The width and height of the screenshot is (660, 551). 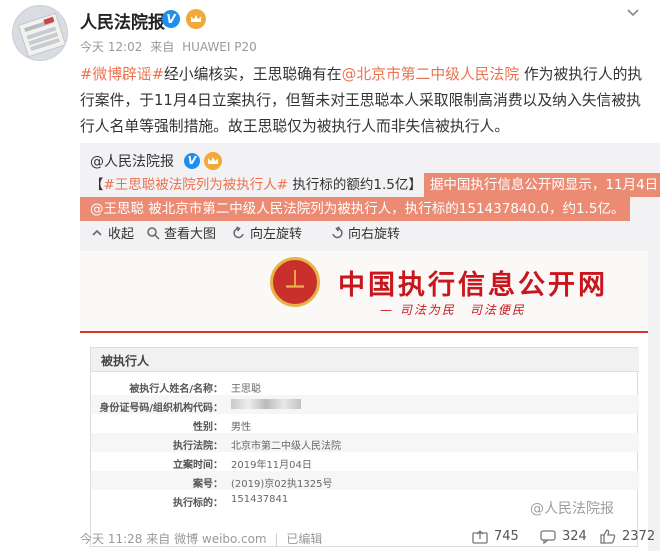 I want to click on panel-title: 被执行人, so click(x=125, y=361).